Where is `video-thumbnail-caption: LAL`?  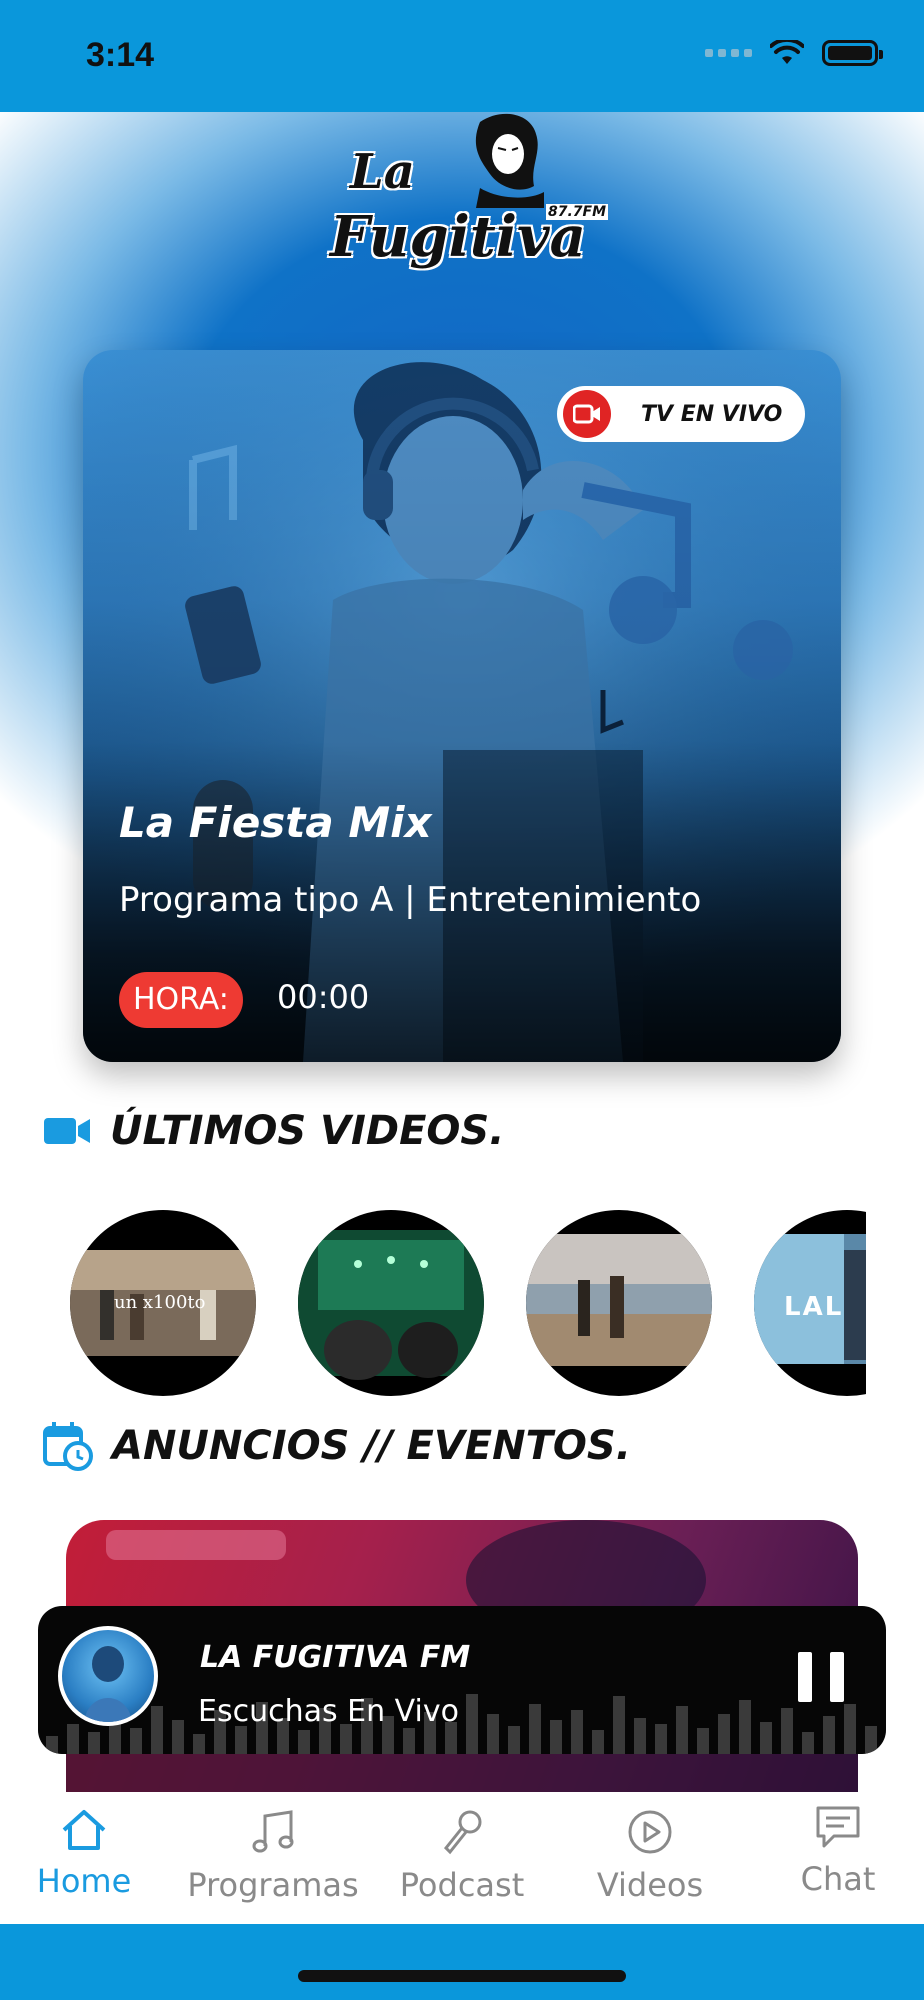
video-thumbnail-caption: LAL is located at coordinates (814, 1307).